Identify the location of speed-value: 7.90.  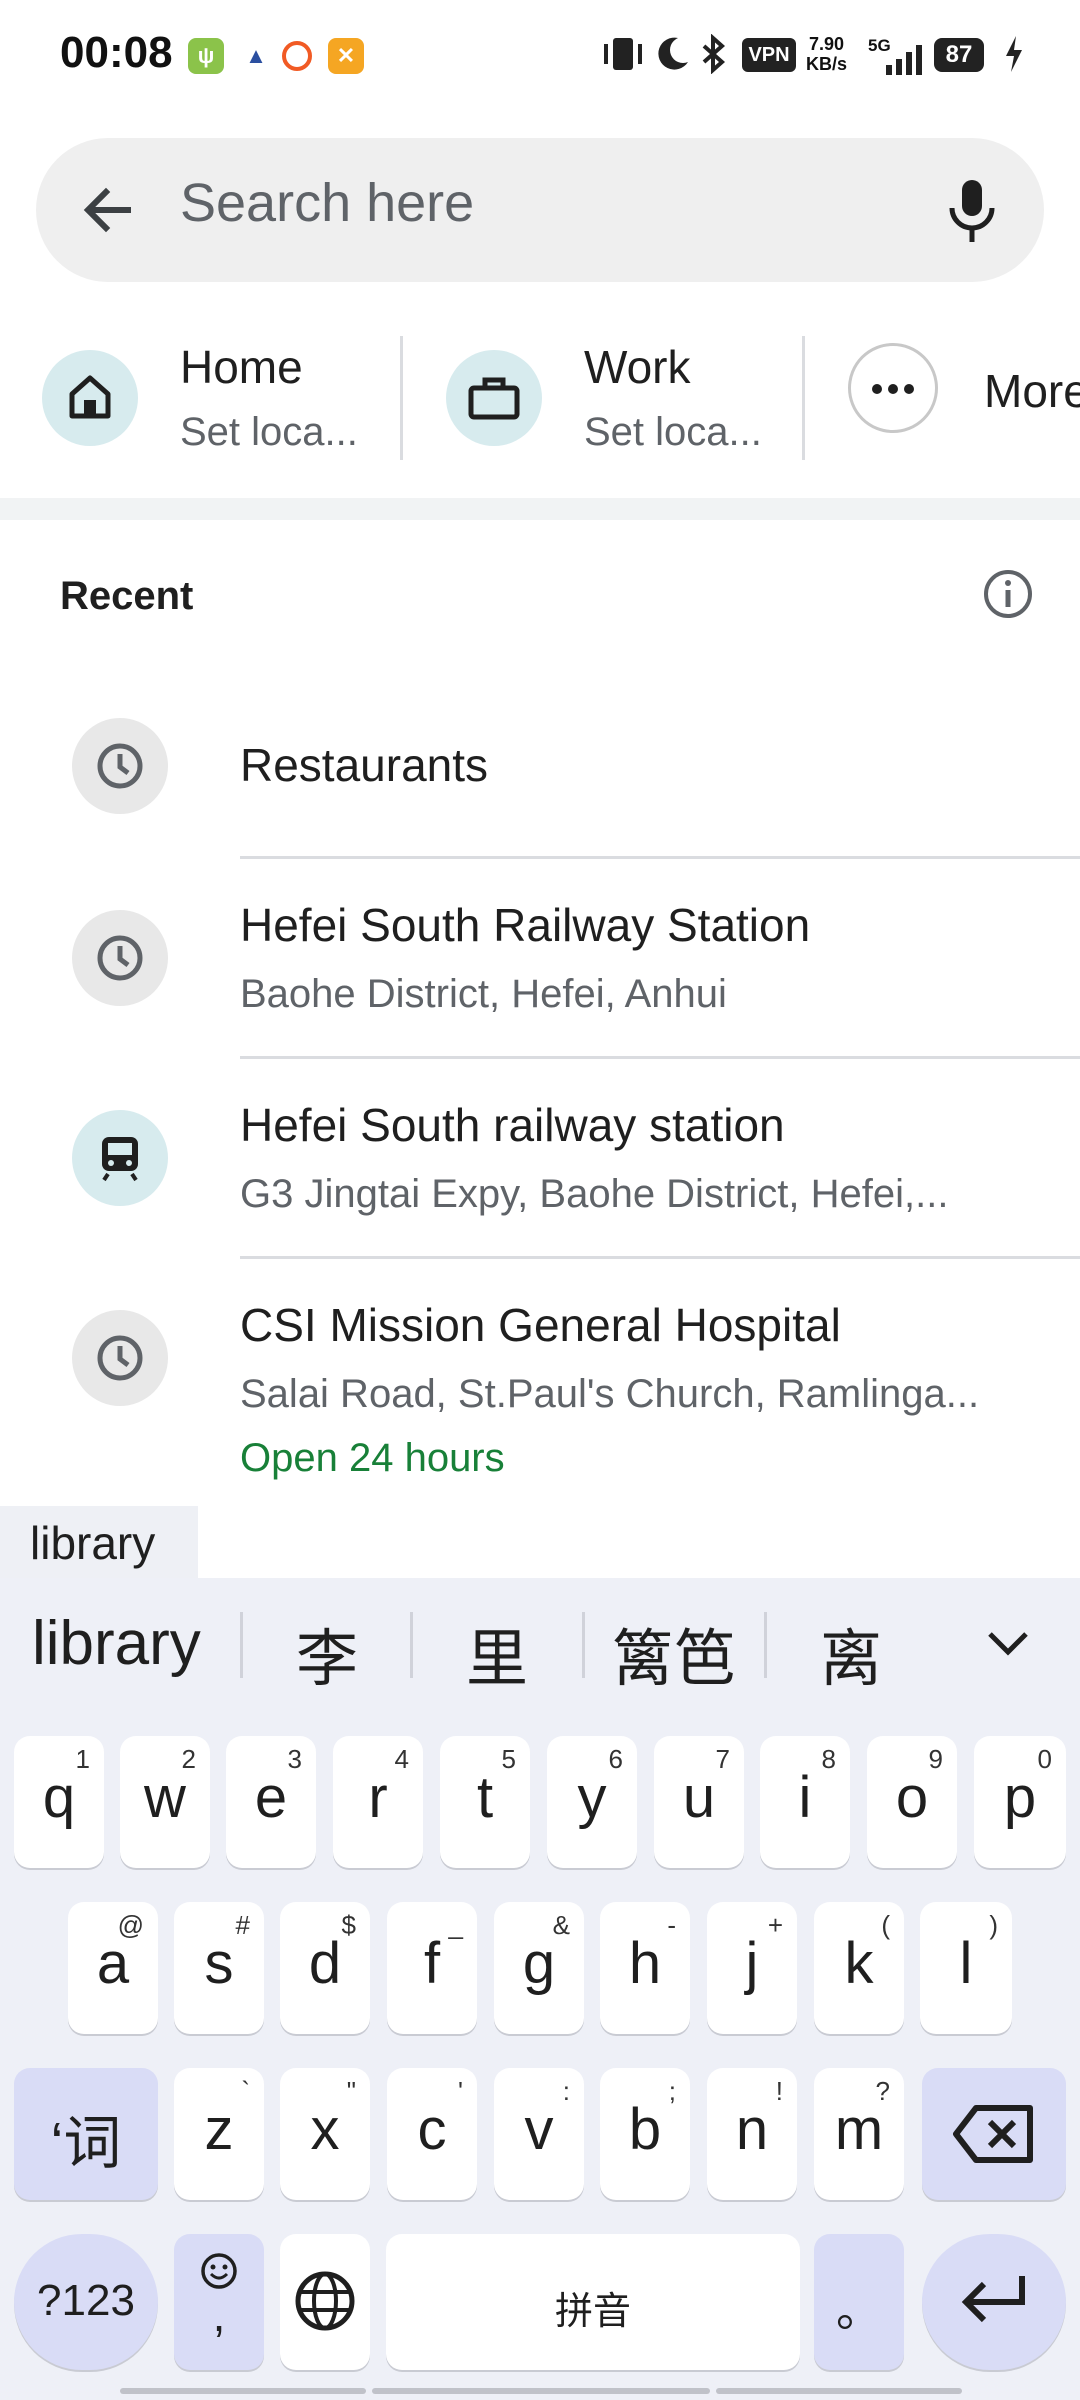
(826, 44).